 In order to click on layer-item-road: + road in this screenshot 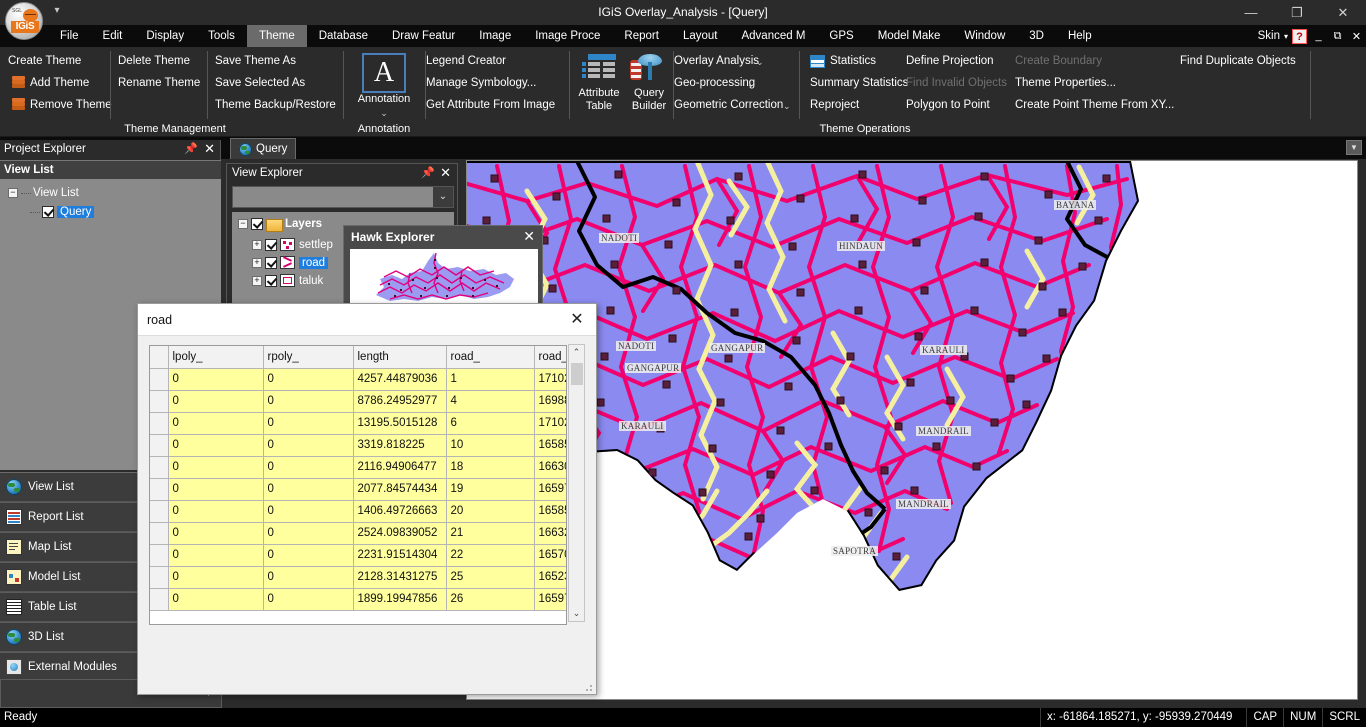, I will do `click(290, 262)`.